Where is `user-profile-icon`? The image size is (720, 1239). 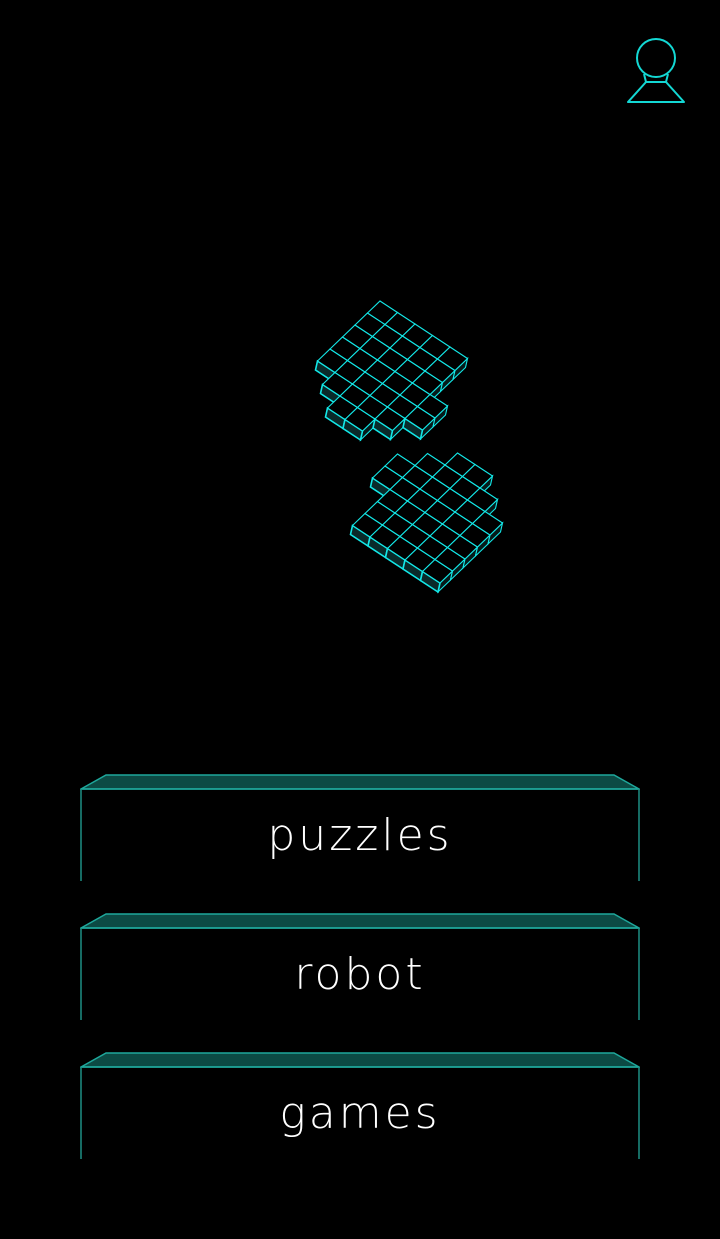
user-profile-icon is located at coordinates (656, 70).